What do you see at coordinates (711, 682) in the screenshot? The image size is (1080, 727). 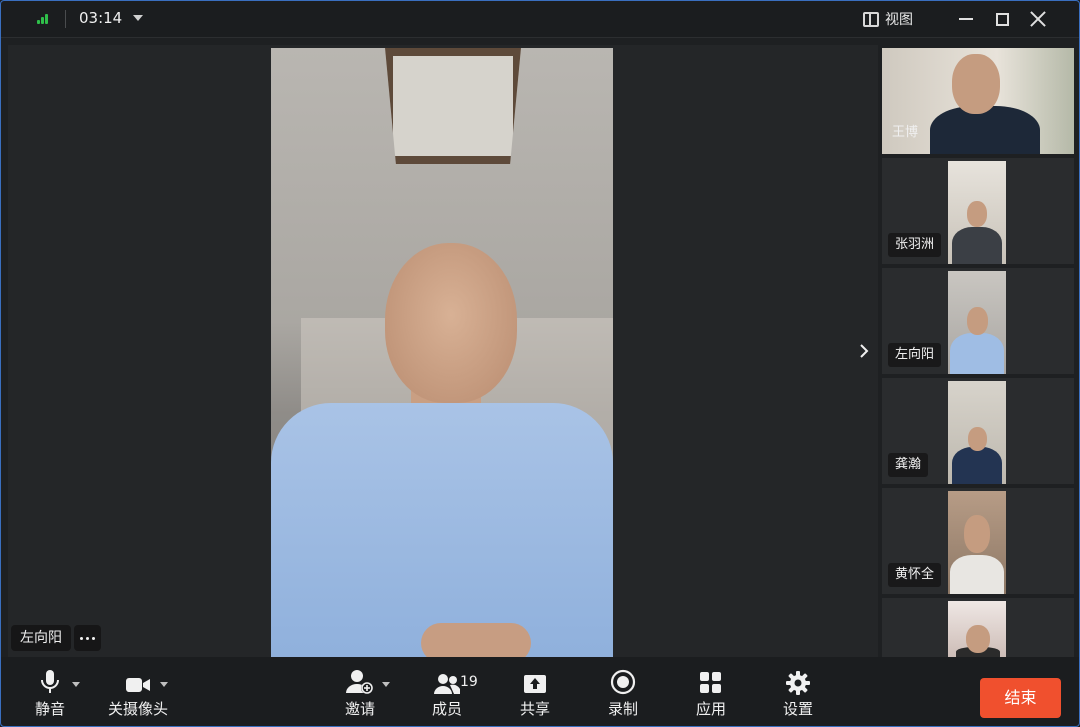 I see `apps-grid-icon` at bounding box center [711, 682].